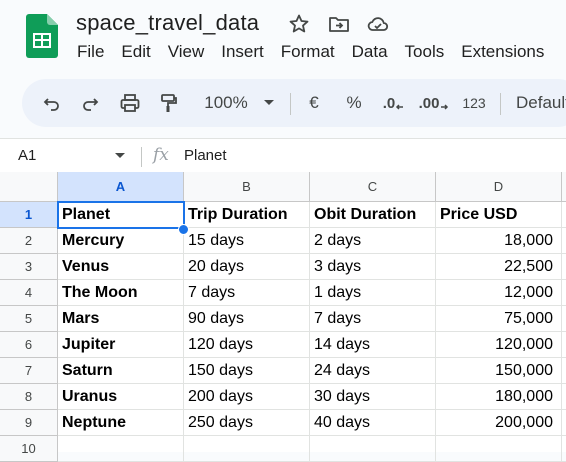 This screenshot has height=462, width=566. What do you see at coordinates (226, 103) in the screenshot?
I see `zoom-select: 100%` at bounding box center [226, 103].